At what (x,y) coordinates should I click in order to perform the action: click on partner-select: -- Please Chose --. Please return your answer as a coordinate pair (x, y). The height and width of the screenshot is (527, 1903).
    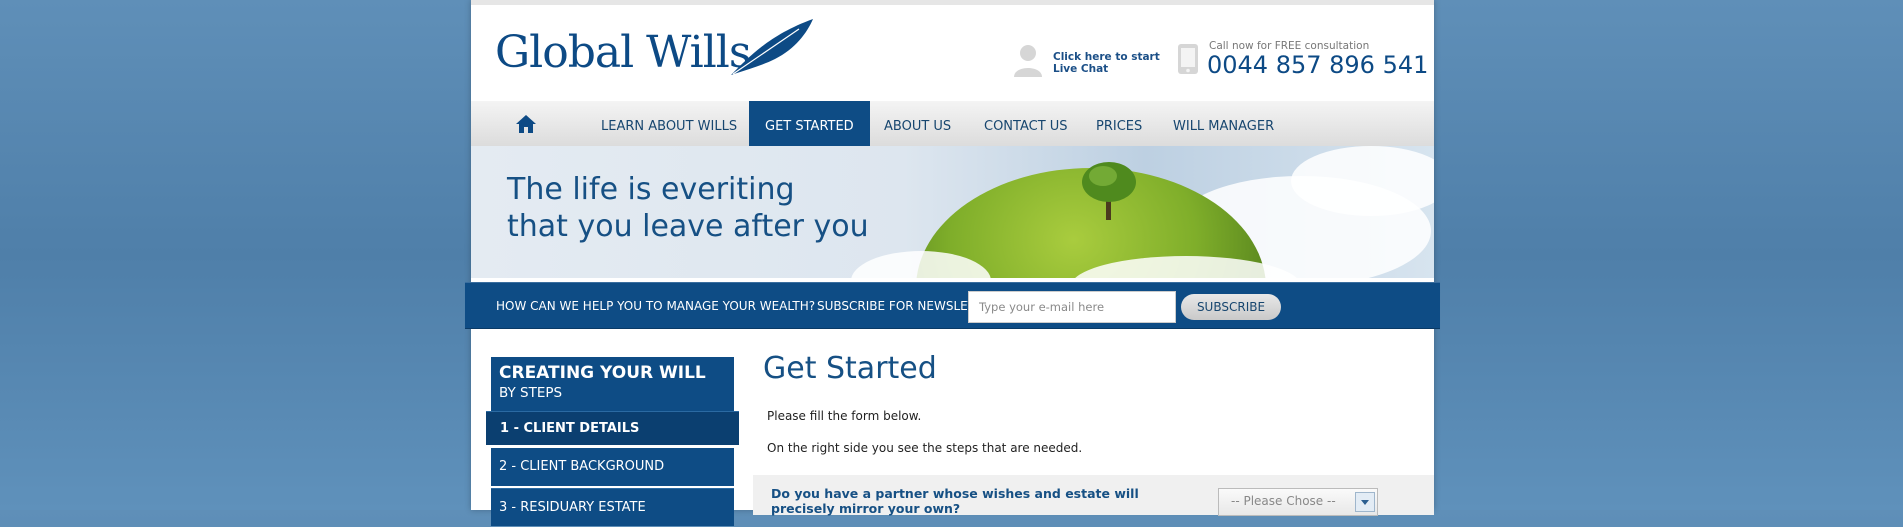
    Looking at the image, I should click on (1298, 502).